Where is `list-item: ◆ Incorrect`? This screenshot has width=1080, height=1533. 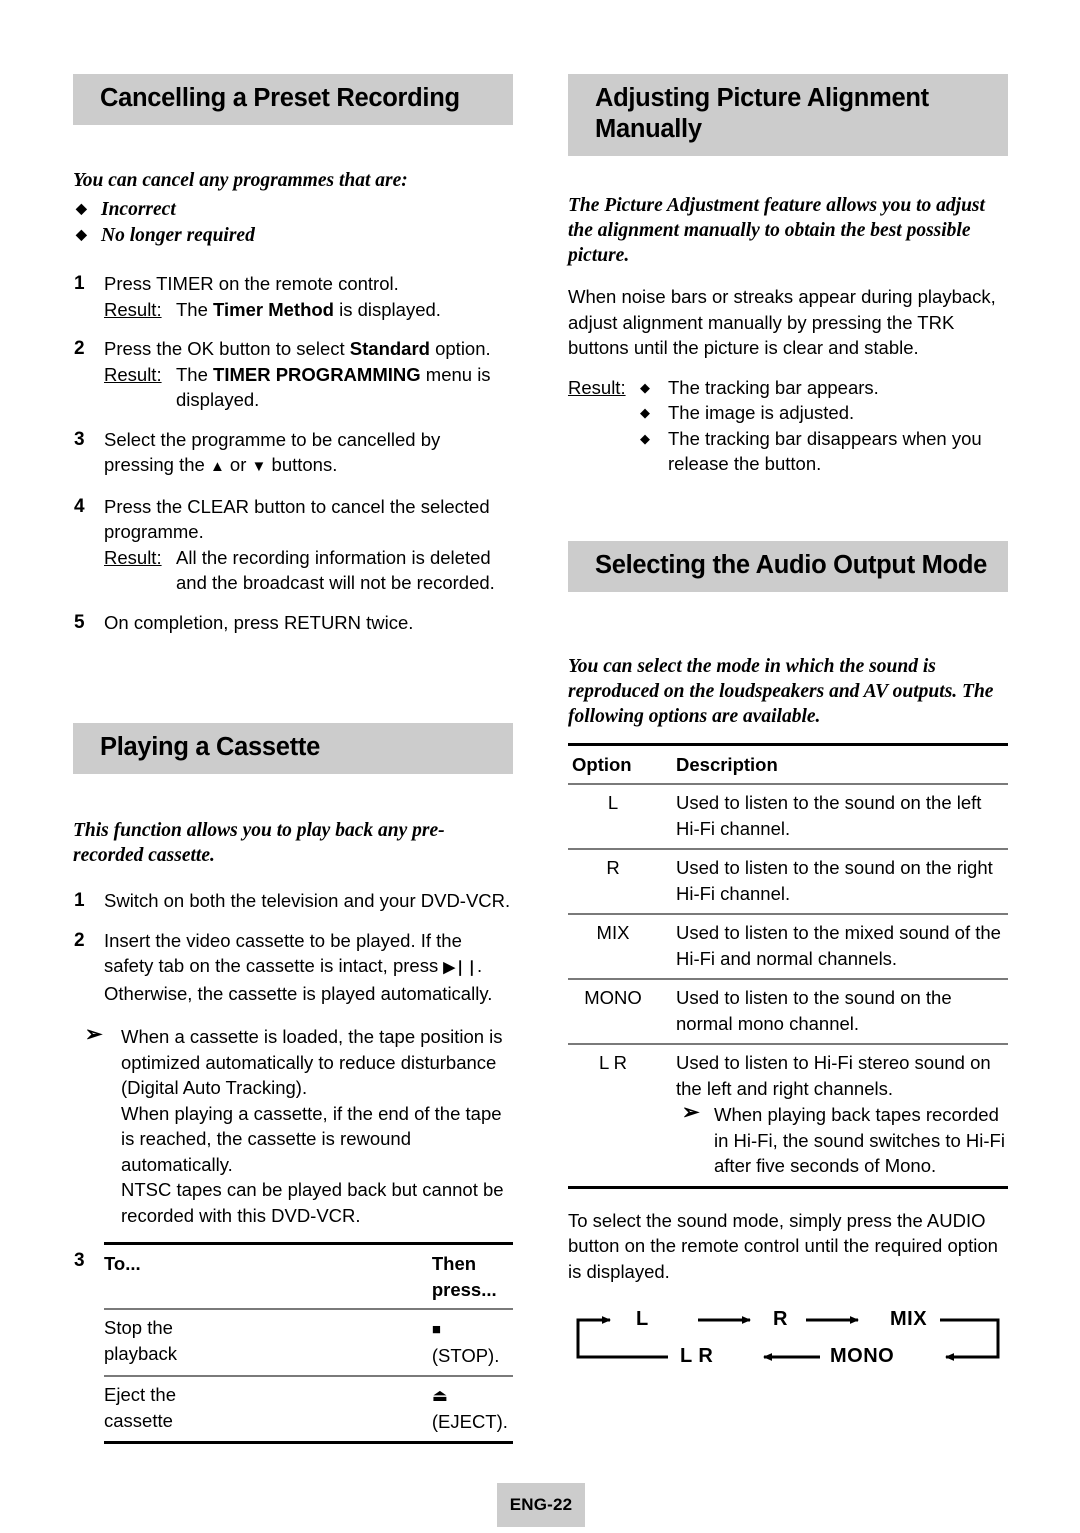 list-item: ◆ Incorrect is located at coordinates (293, 210).